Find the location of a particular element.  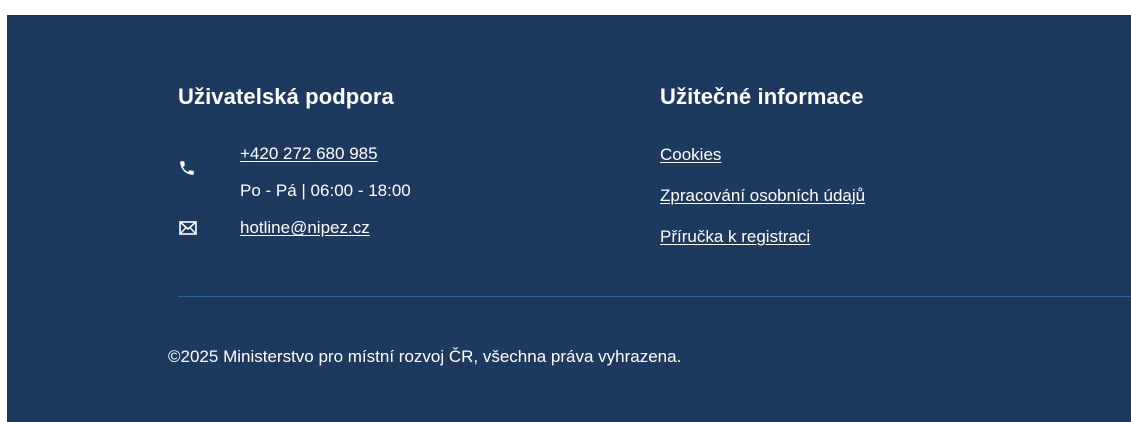

envelope-icon is located at coordinates (188, 228).